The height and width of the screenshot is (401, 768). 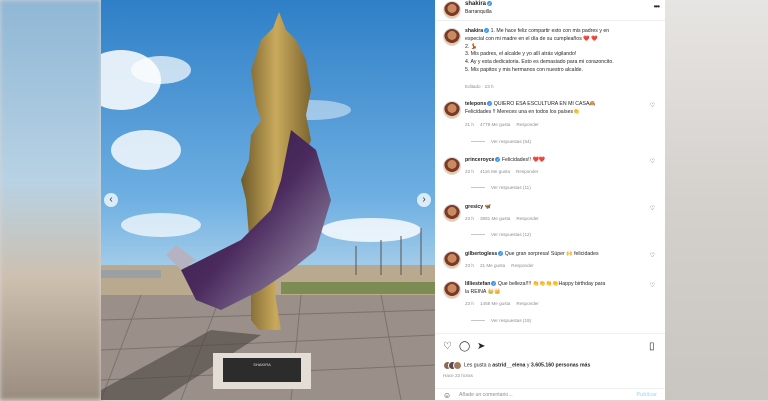 I want to click on view-replies-button: Ver respuestas (54), so click(x=501, y=141).